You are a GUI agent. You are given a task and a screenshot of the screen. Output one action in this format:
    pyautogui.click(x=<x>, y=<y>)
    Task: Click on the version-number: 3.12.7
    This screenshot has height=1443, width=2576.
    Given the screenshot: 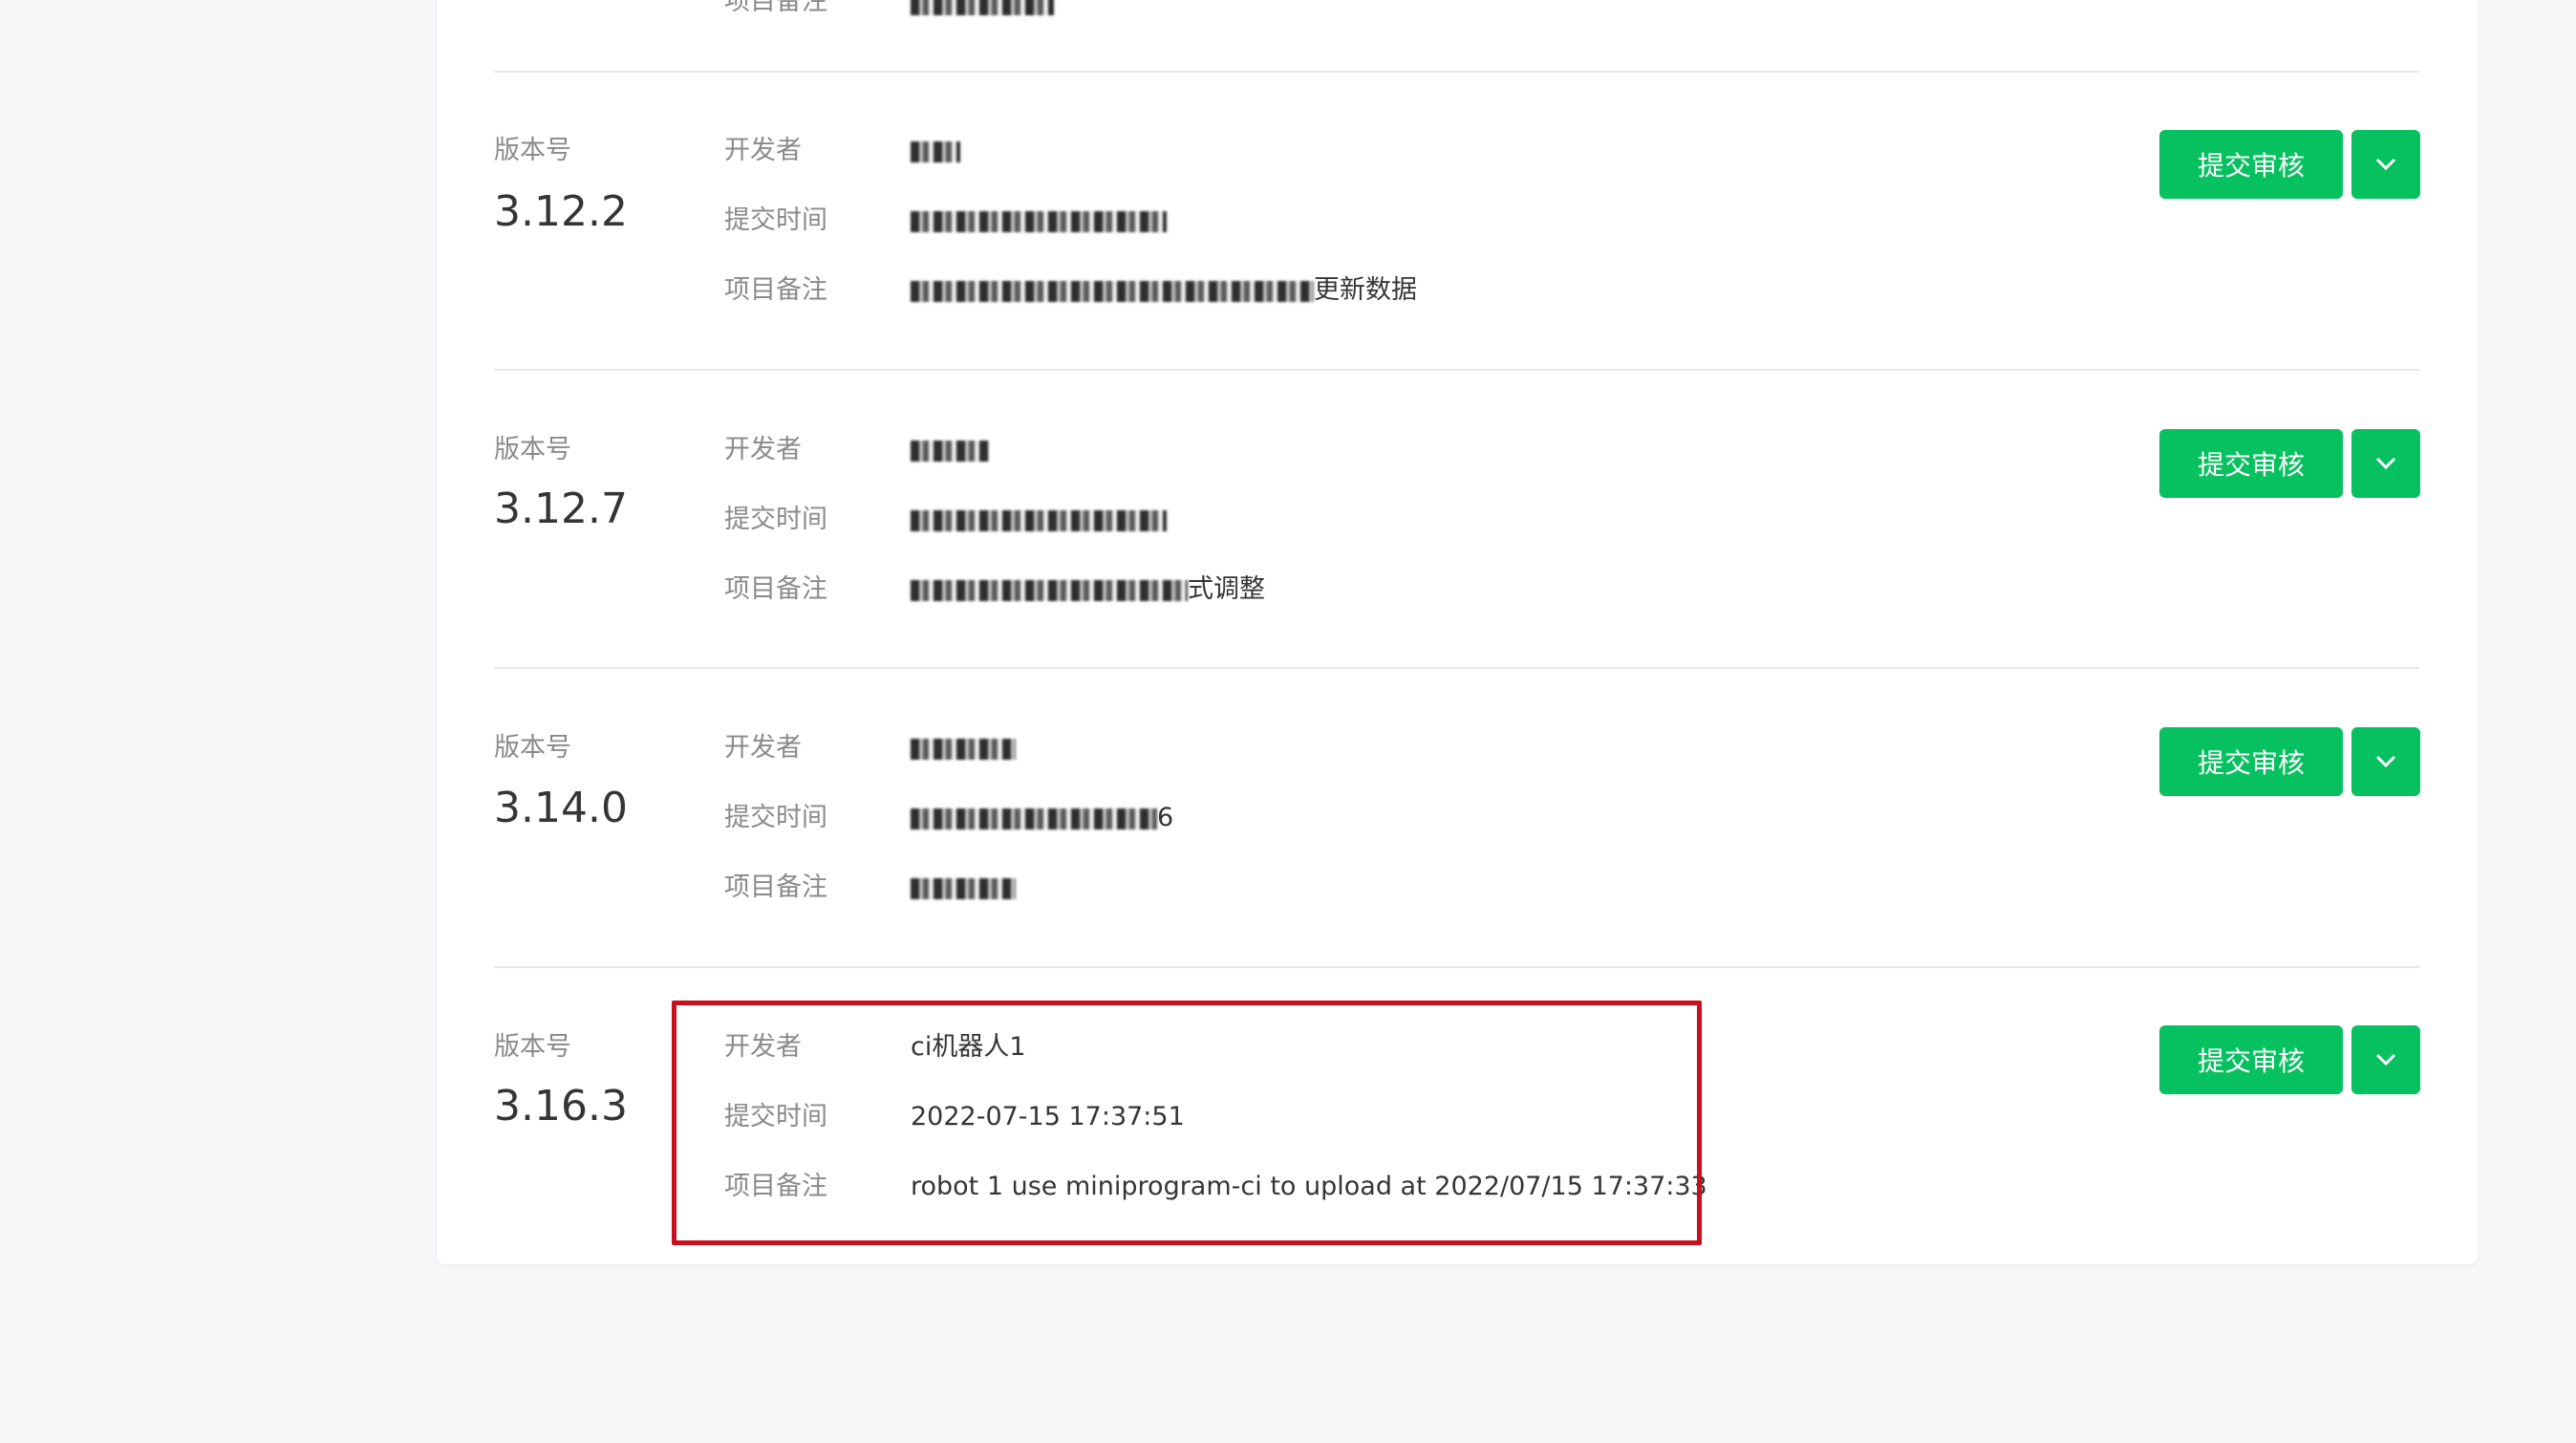 What is the action you would take?
    pyautogui.click(x=561, y=509)
    